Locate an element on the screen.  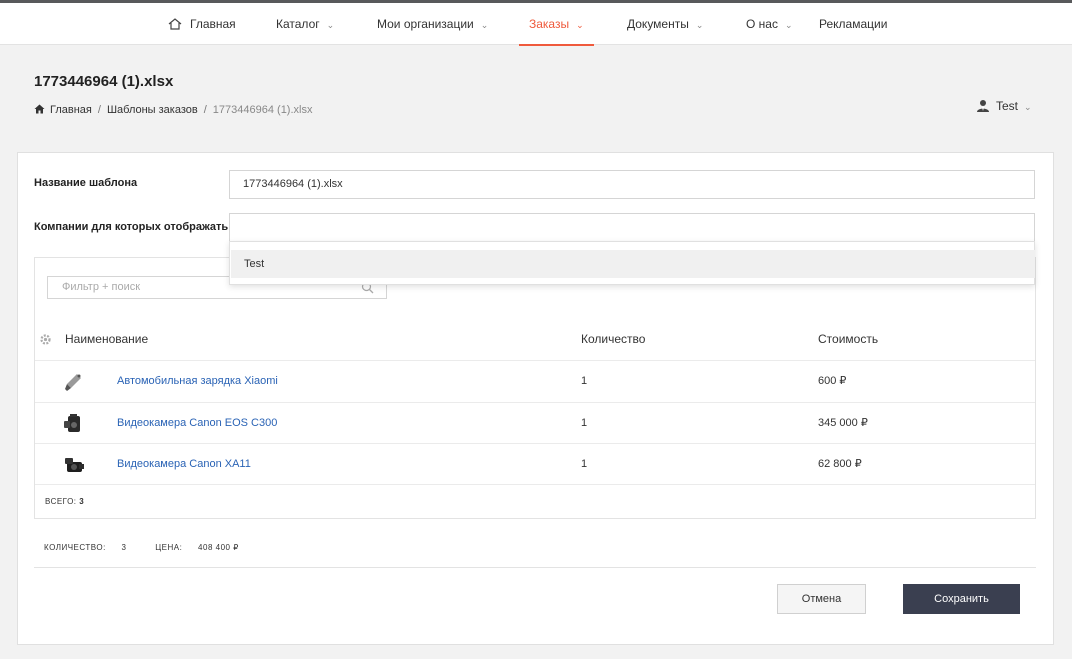
car-charger-icon is located at coordinates (73, 382).